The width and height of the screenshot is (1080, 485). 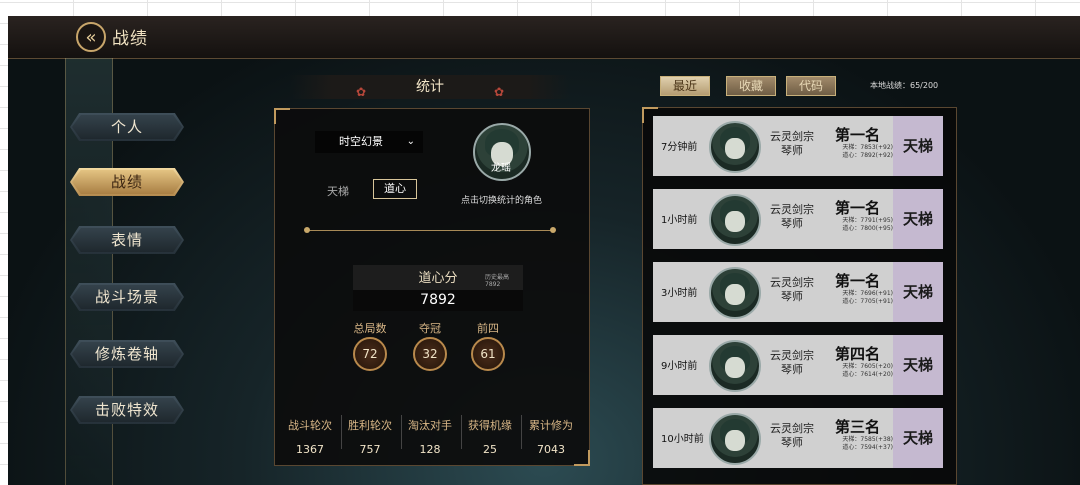 What do you see at coordinates (438, 288) in the screenshot?
I see `score-box: 道心分 历史最高7892 7892` at bounding box center [438, 288].